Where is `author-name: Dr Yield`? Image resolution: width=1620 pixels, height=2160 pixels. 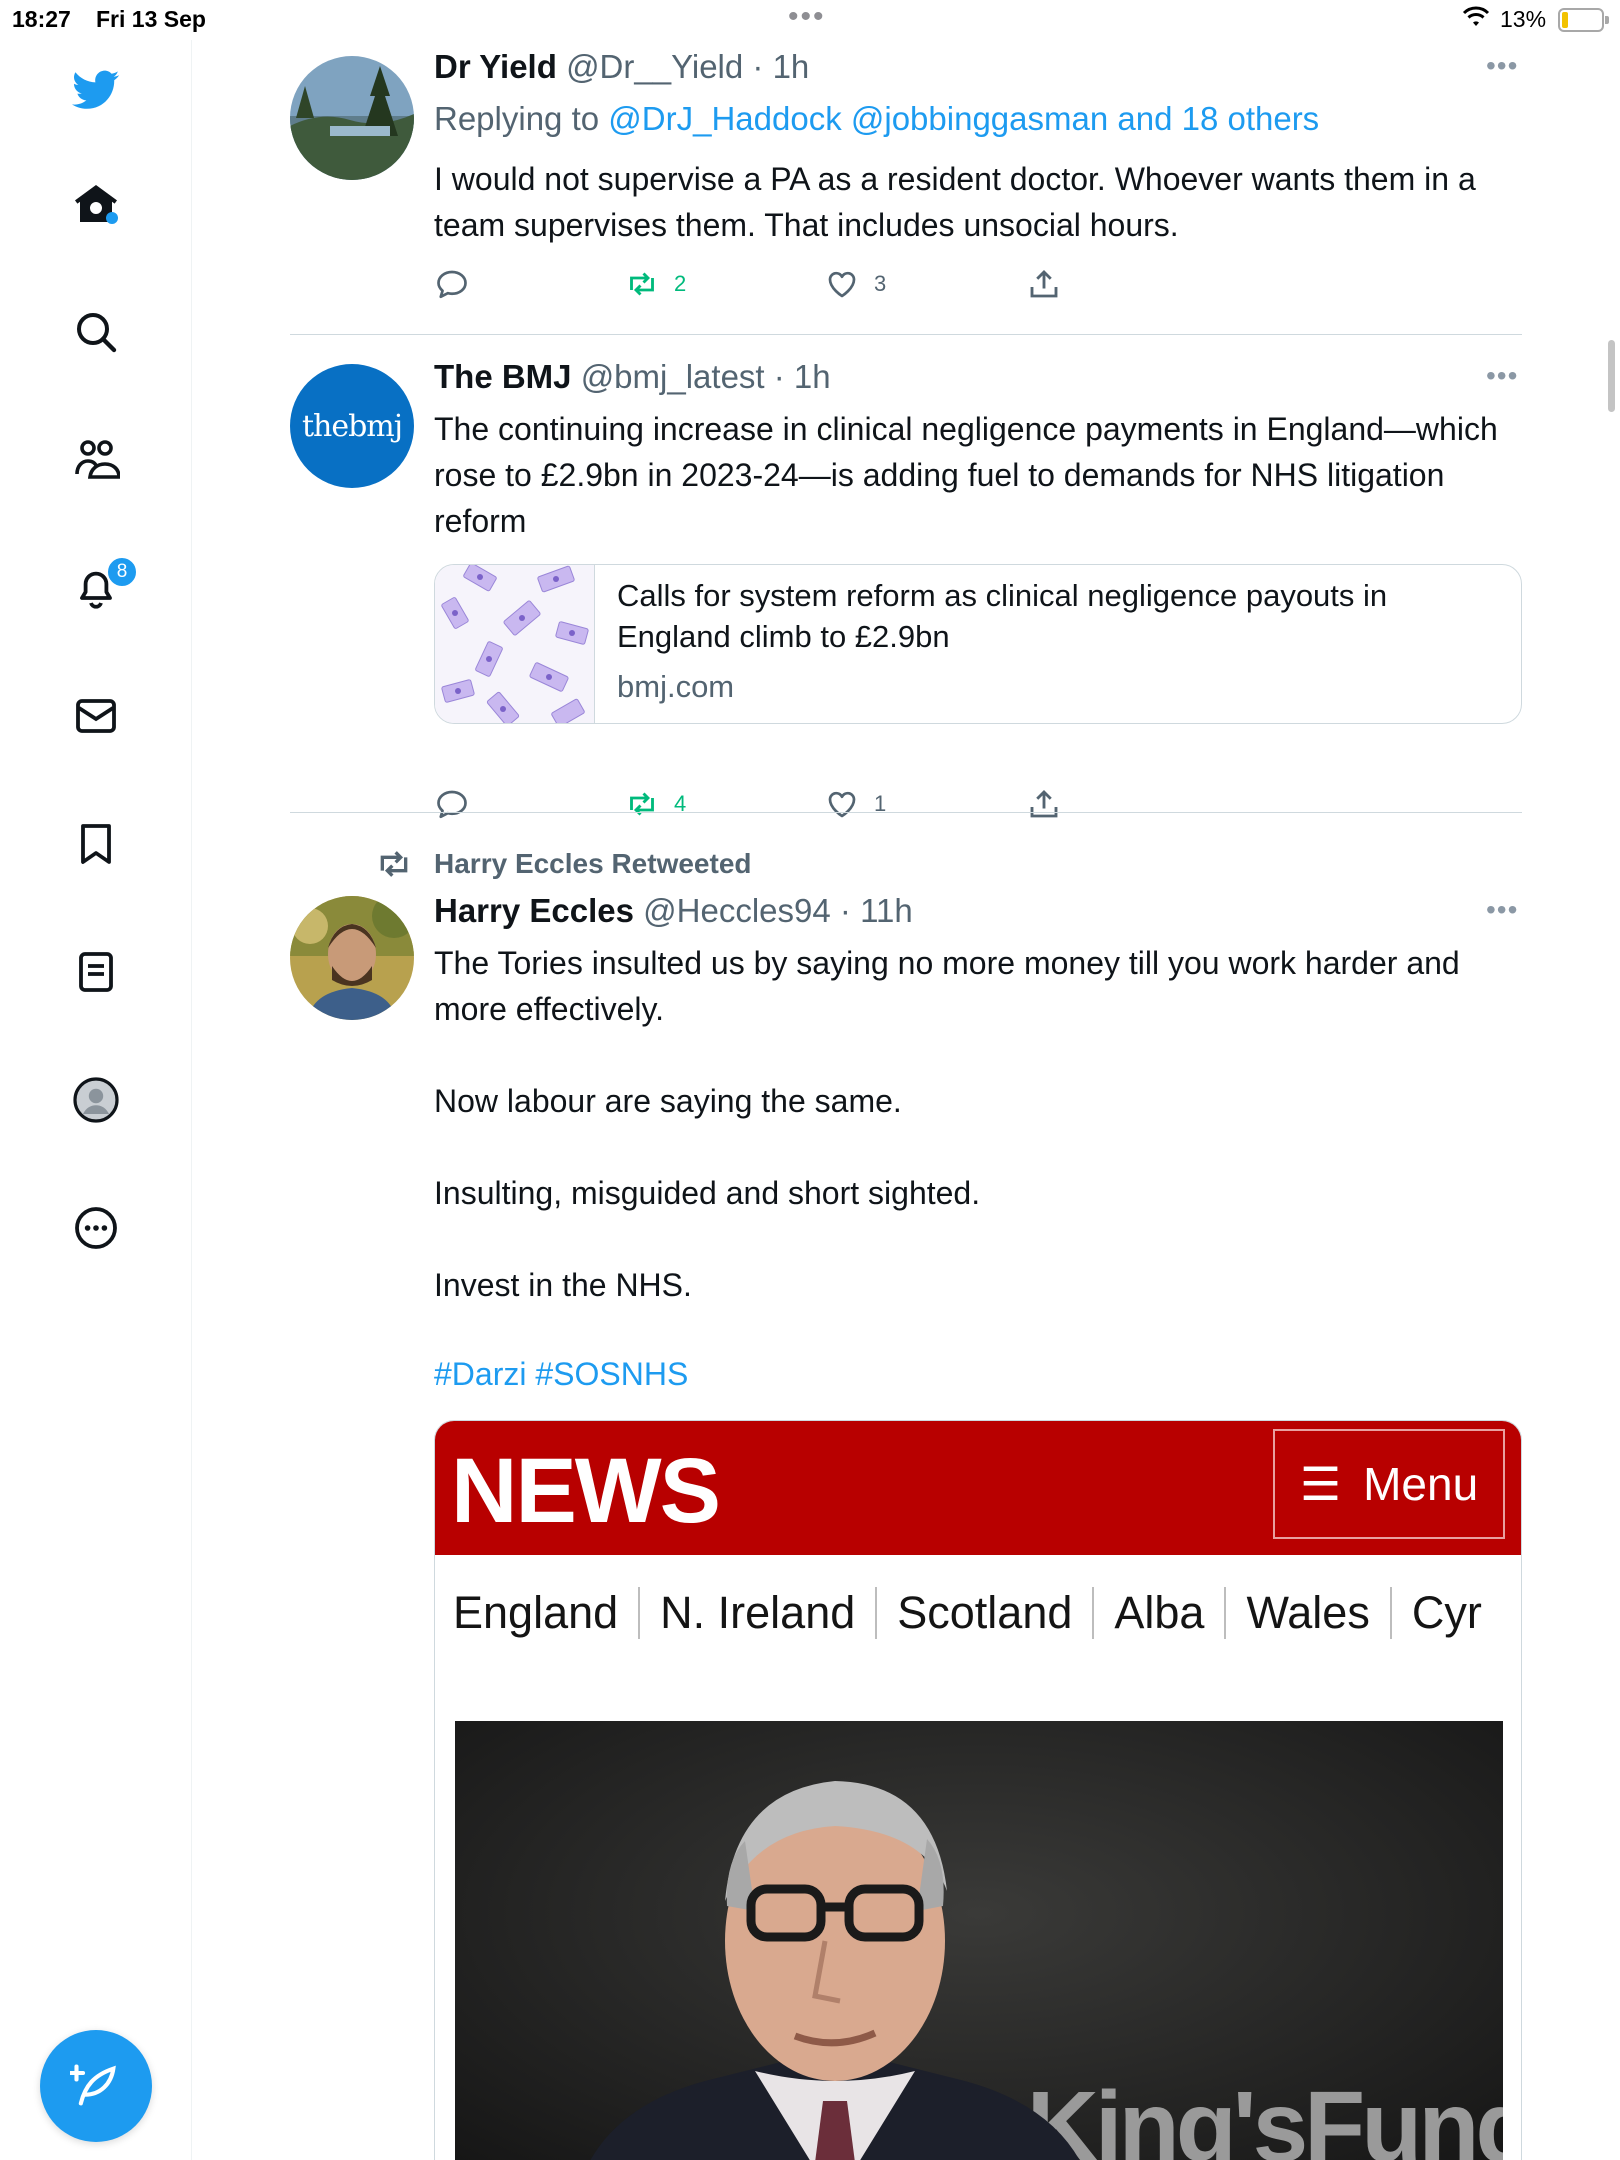 author-name: Dr Yield is located at coordinates (495, 66).